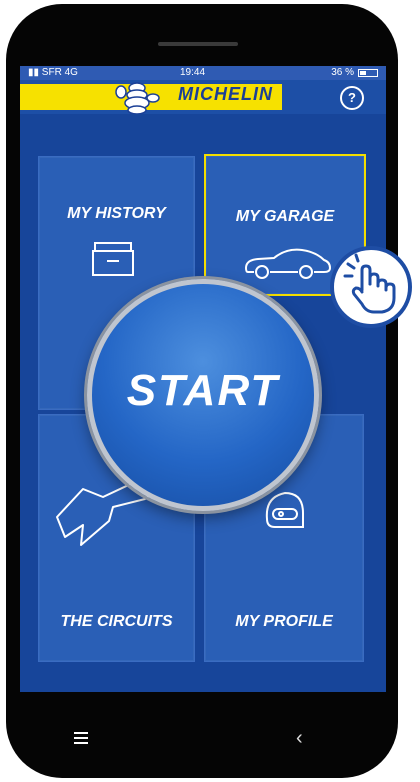  I want to click on help-button: ?, so click(352, 98).